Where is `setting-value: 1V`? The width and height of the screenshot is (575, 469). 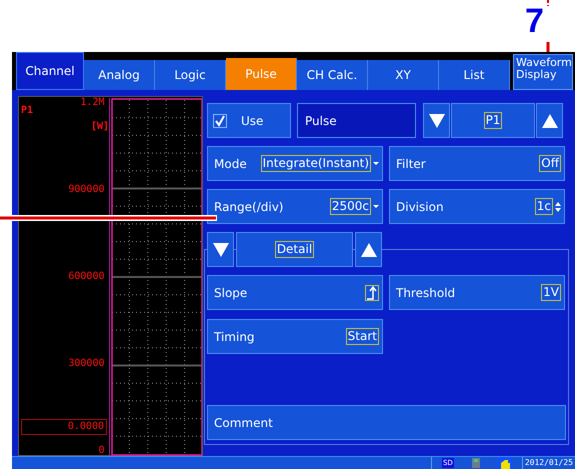
setting-value: 1V is located at coordinates (551, 292).